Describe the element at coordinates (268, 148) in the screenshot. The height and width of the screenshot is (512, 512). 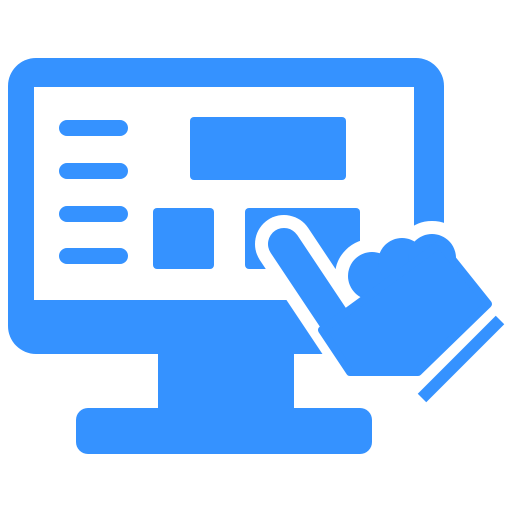
I see `screen-banner-block` at that location.